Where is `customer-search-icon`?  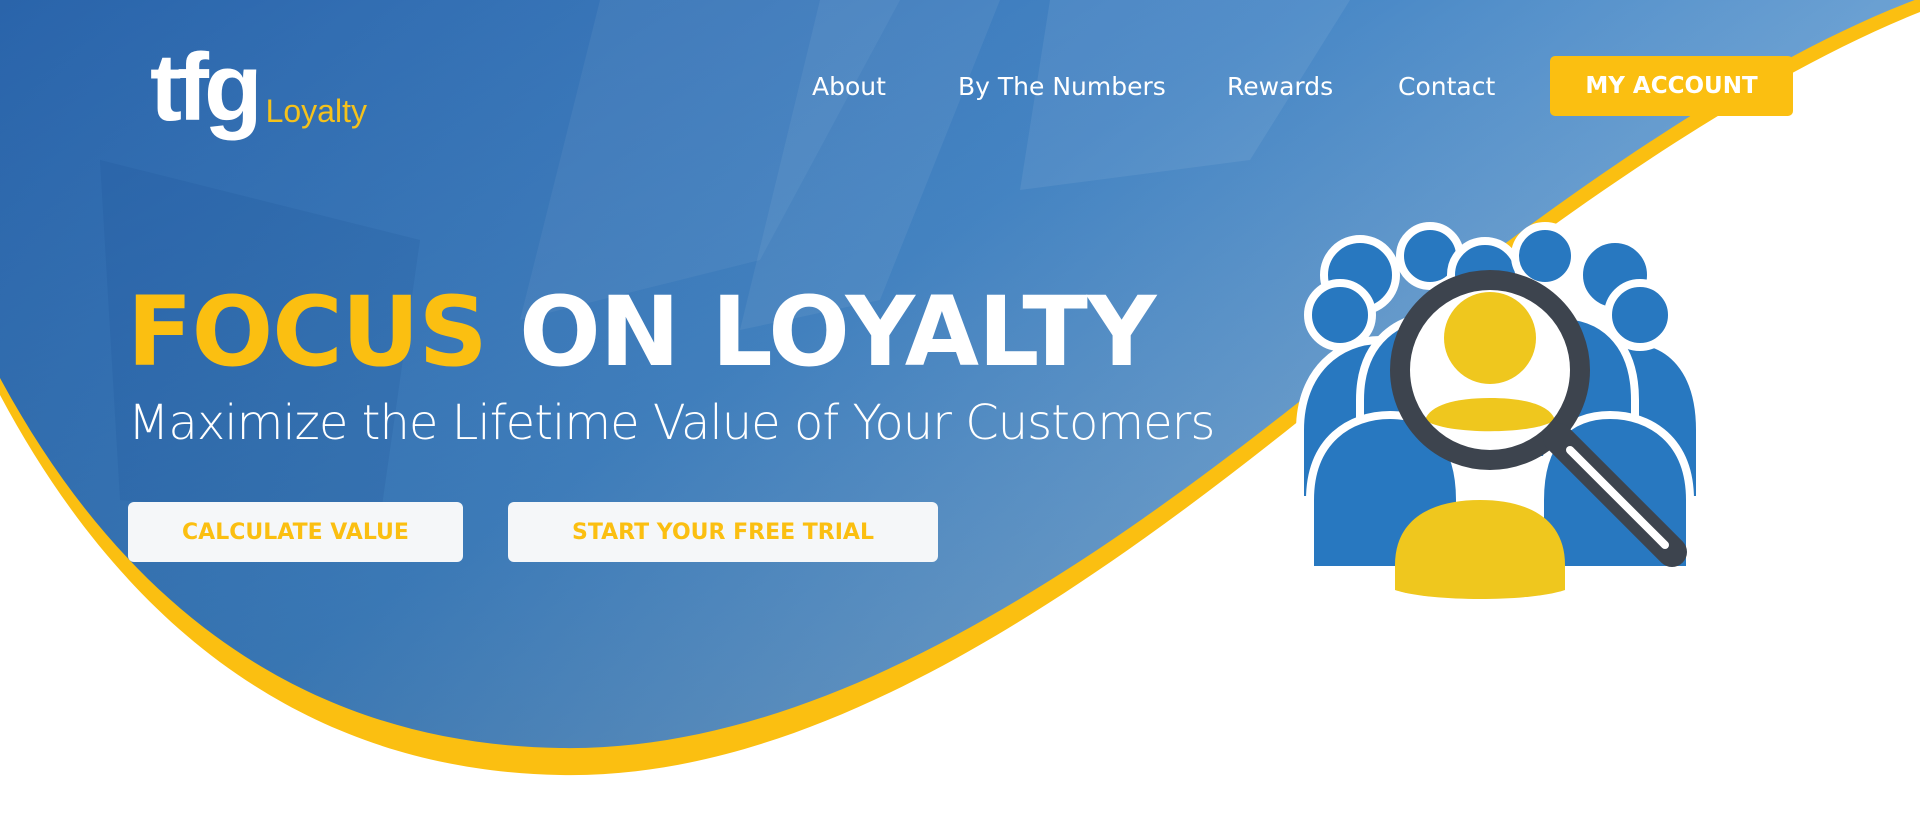
customer-search-icon is located at coordinates (1500, 410).